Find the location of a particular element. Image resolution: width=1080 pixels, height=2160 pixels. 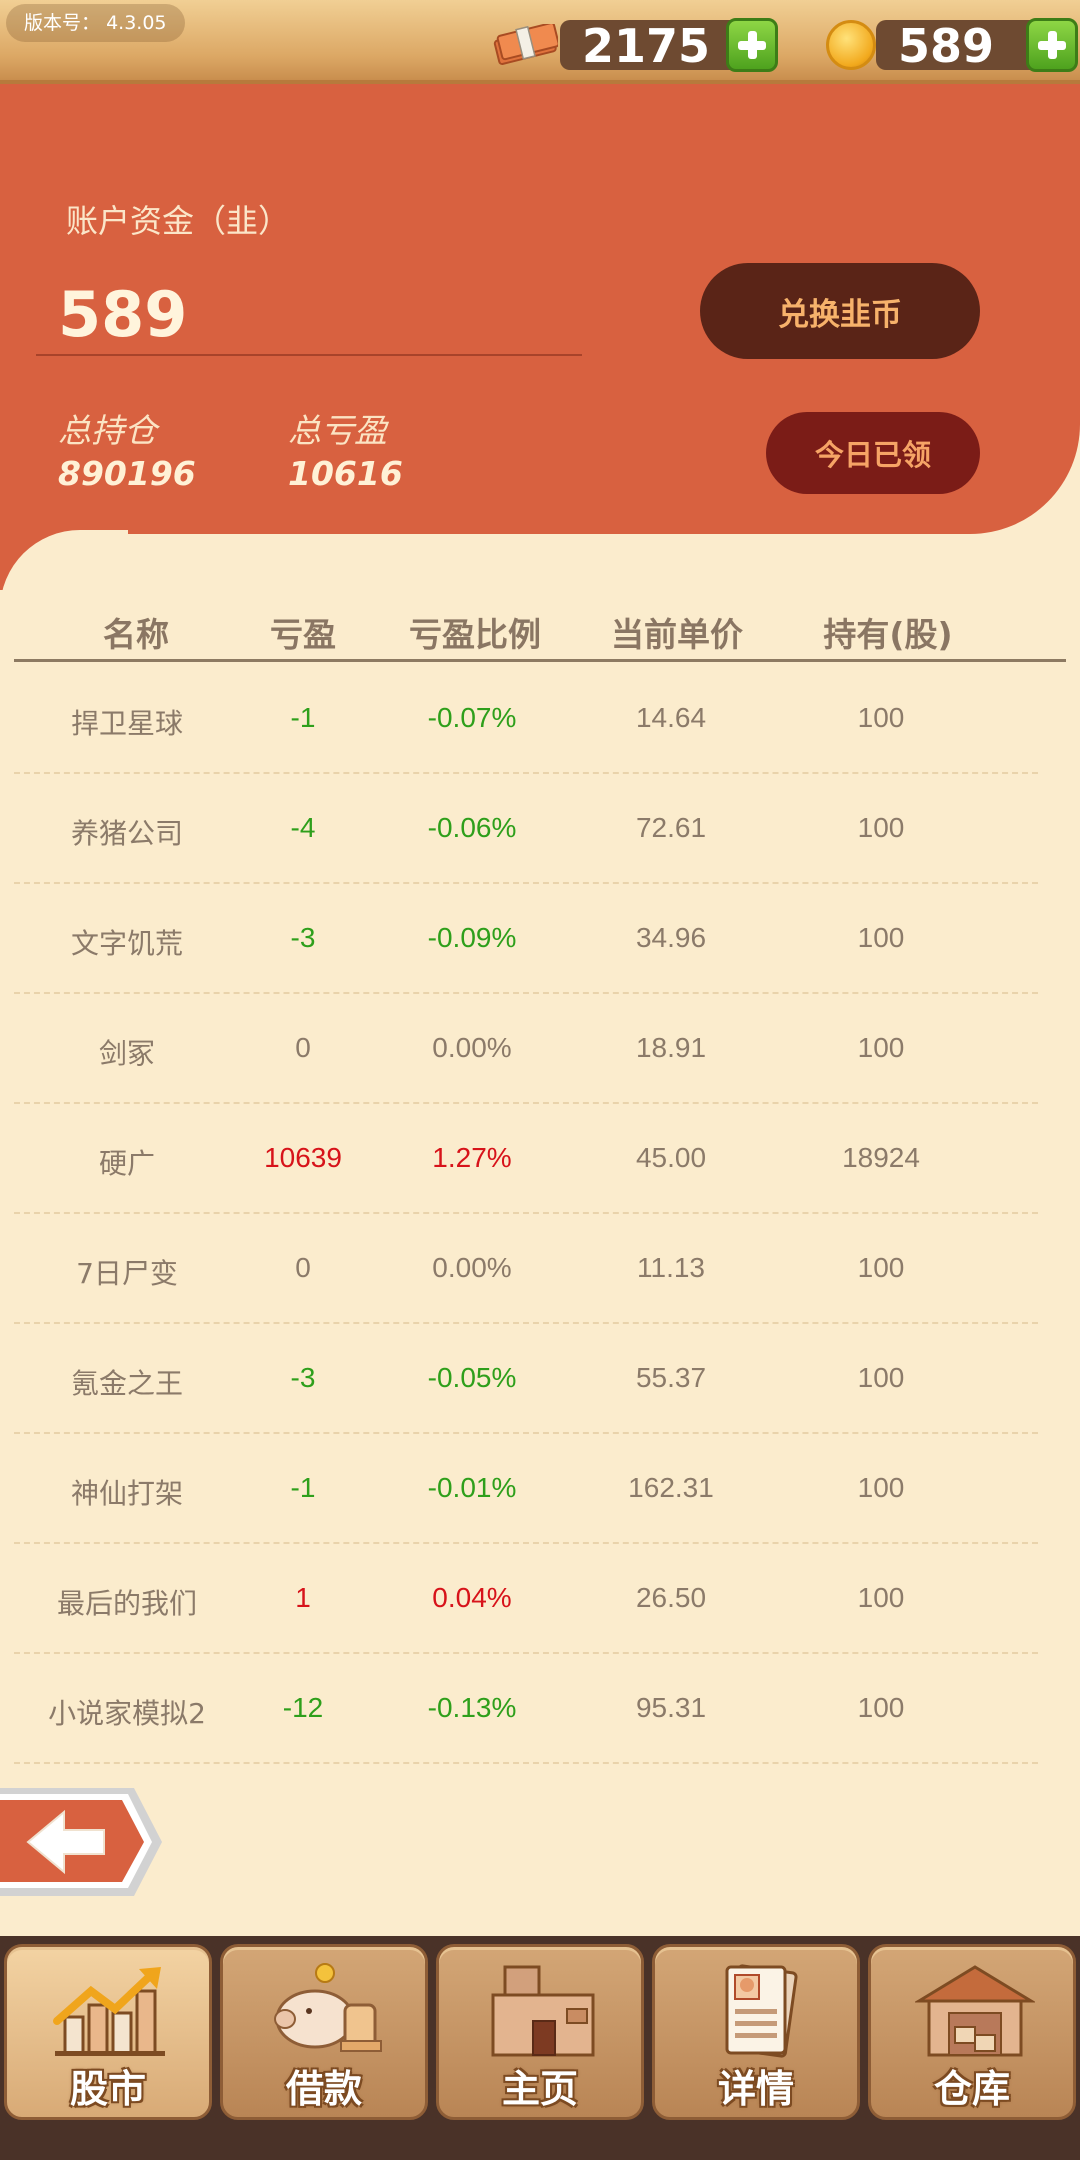

stock-chart-icon is located at coordinates (109, 2011).